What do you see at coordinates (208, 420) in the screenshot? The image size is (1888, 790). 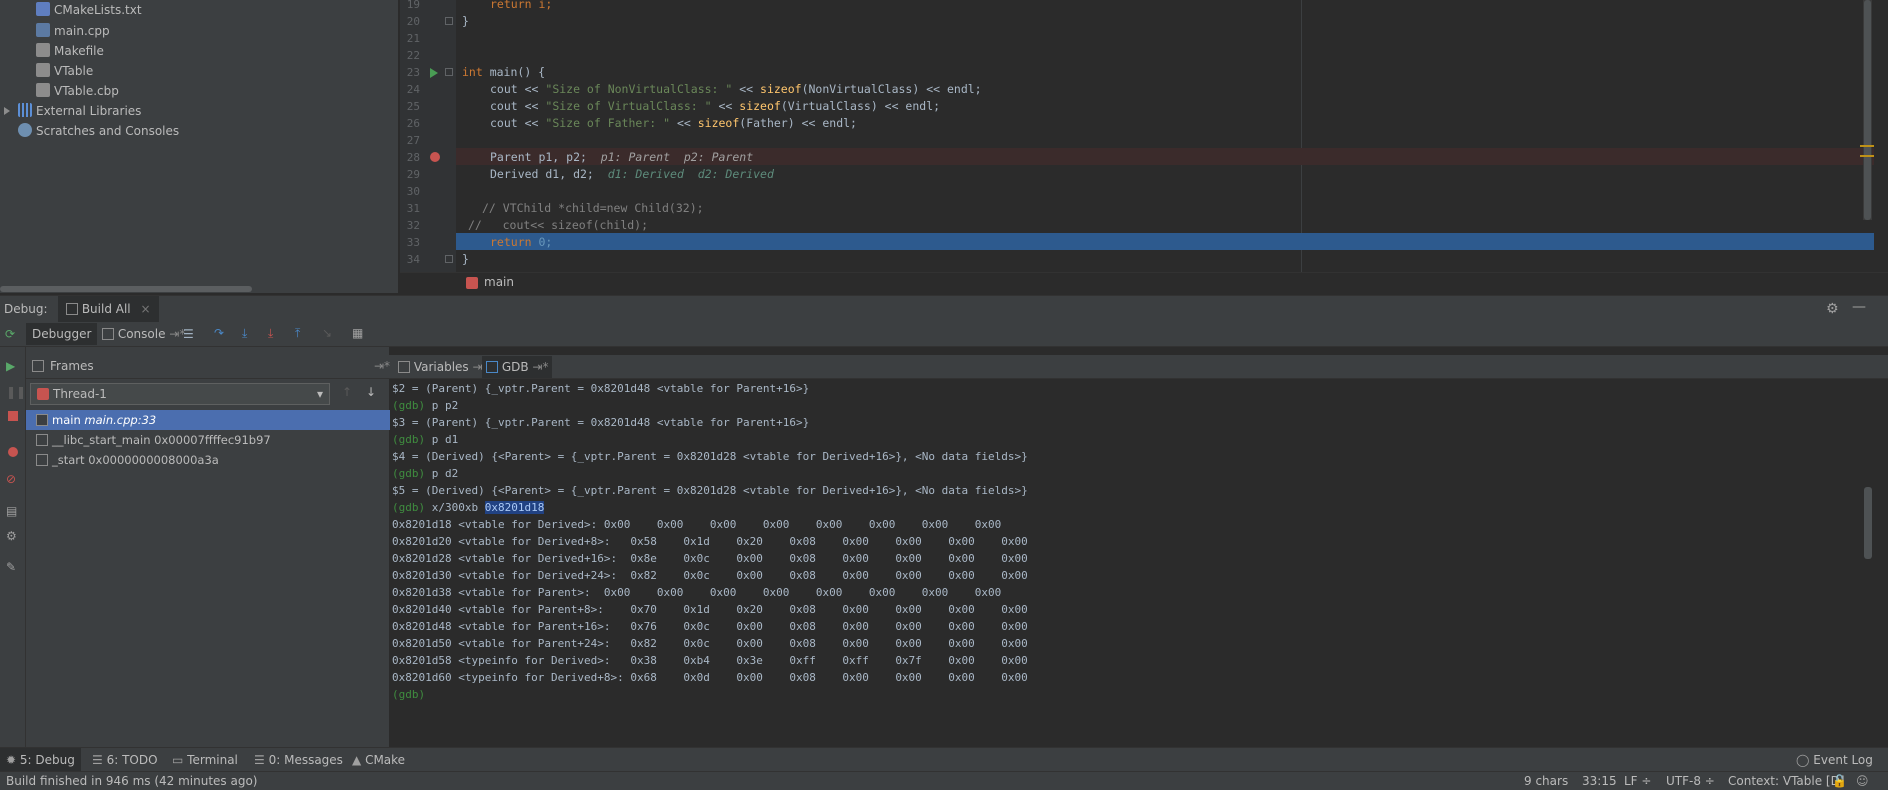 I see `frame-row: main main.cpp:33` at bounding box center [208, 420].